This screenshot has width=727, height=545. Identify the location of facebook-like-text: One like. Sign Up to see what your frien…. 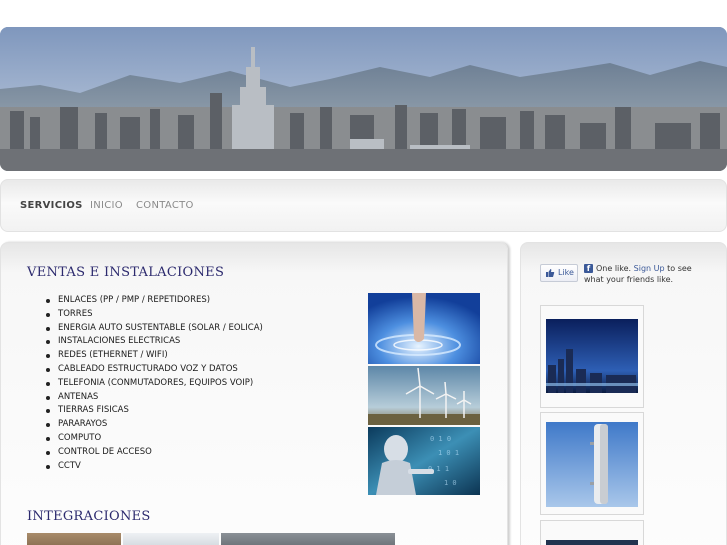
(646, 274).